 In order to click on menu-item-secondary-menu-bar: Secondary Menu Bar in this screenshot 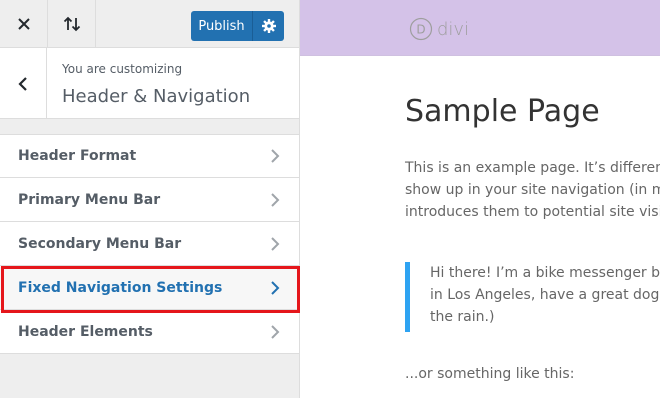, I will do `click(149, 244)`.